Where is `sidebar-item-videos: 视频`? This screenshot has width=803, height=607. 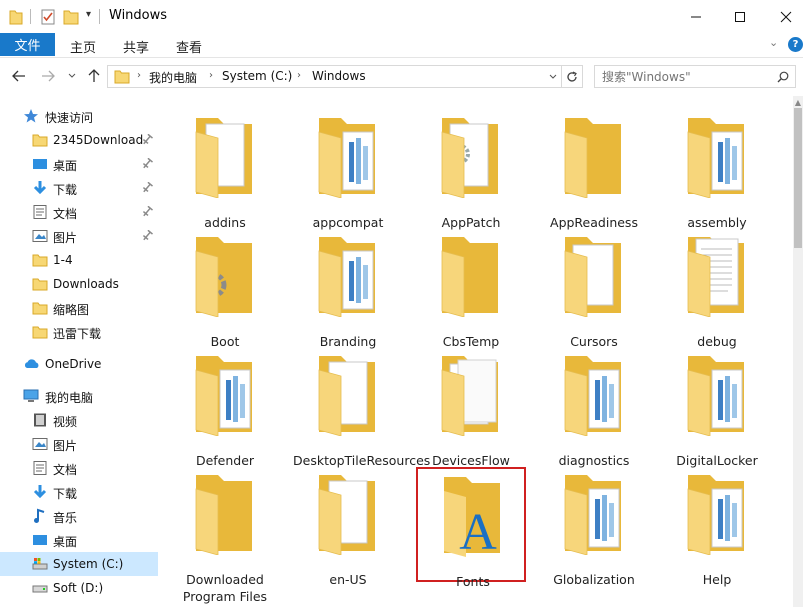
sidebar-item-videos: 视频 is located at coordinates (79, 420).